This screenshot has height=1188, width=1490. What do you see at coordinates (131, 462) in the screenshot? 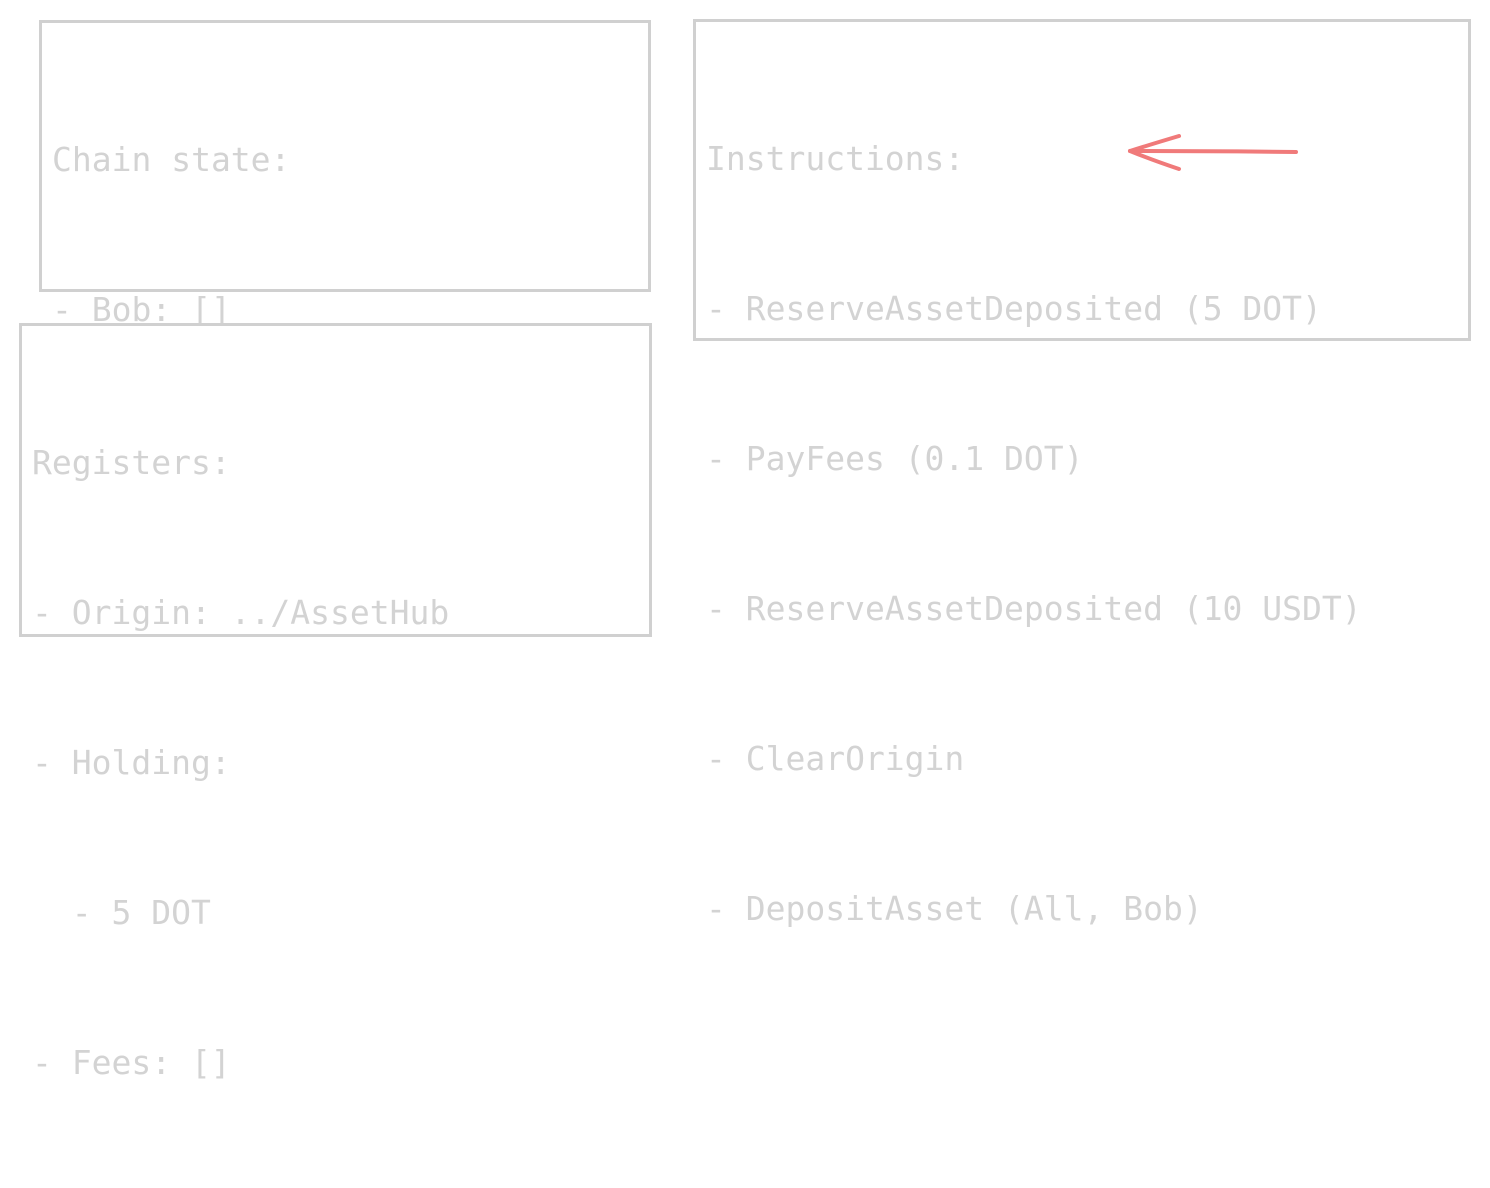
I see `registers-title: Registers:` at bounding box center [131, 462].